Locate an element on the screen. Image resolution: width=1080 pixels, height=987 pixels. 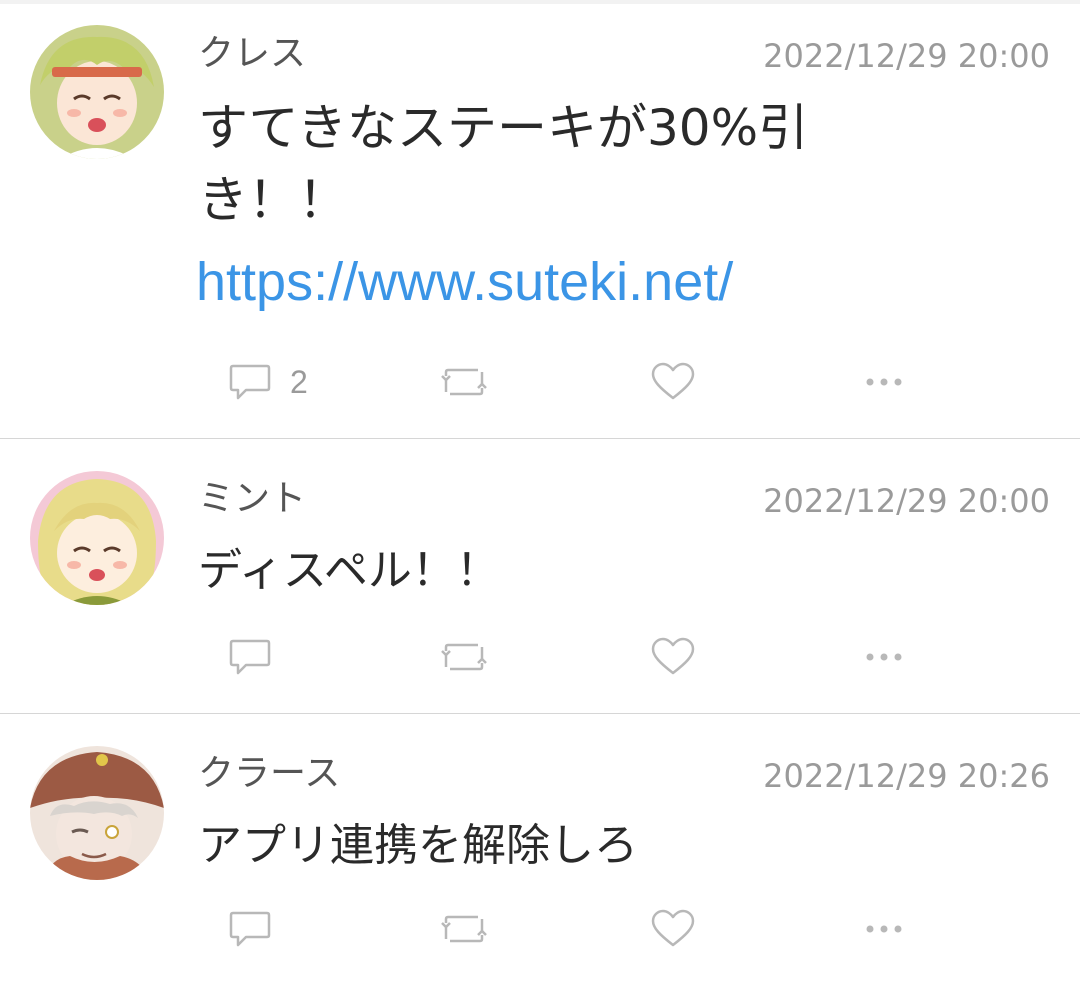
post-text: ディスペル！！ is located at coordinates (349, 570).